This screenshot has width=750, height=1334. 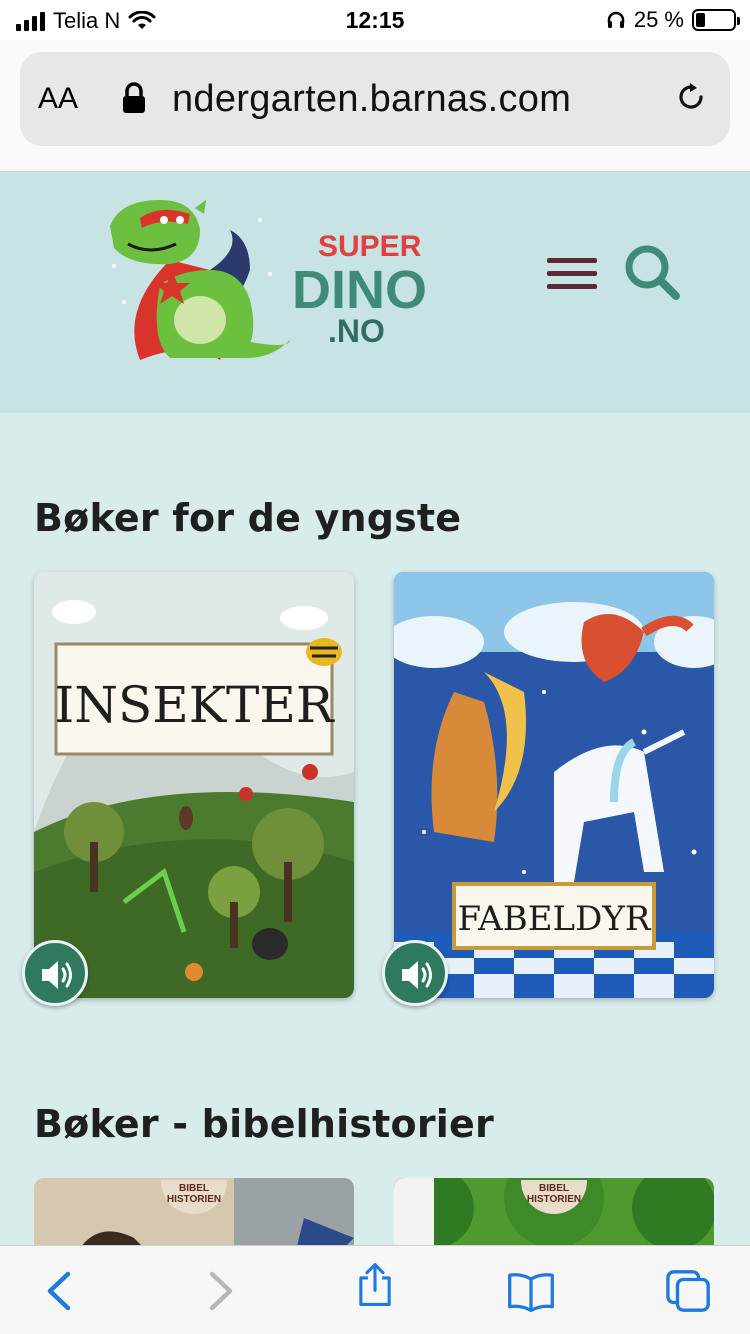 What do you see at coordinates (356, 331) in the screenshot?
I see `logo-text-no: .NO` at bounding box center [356, 331].